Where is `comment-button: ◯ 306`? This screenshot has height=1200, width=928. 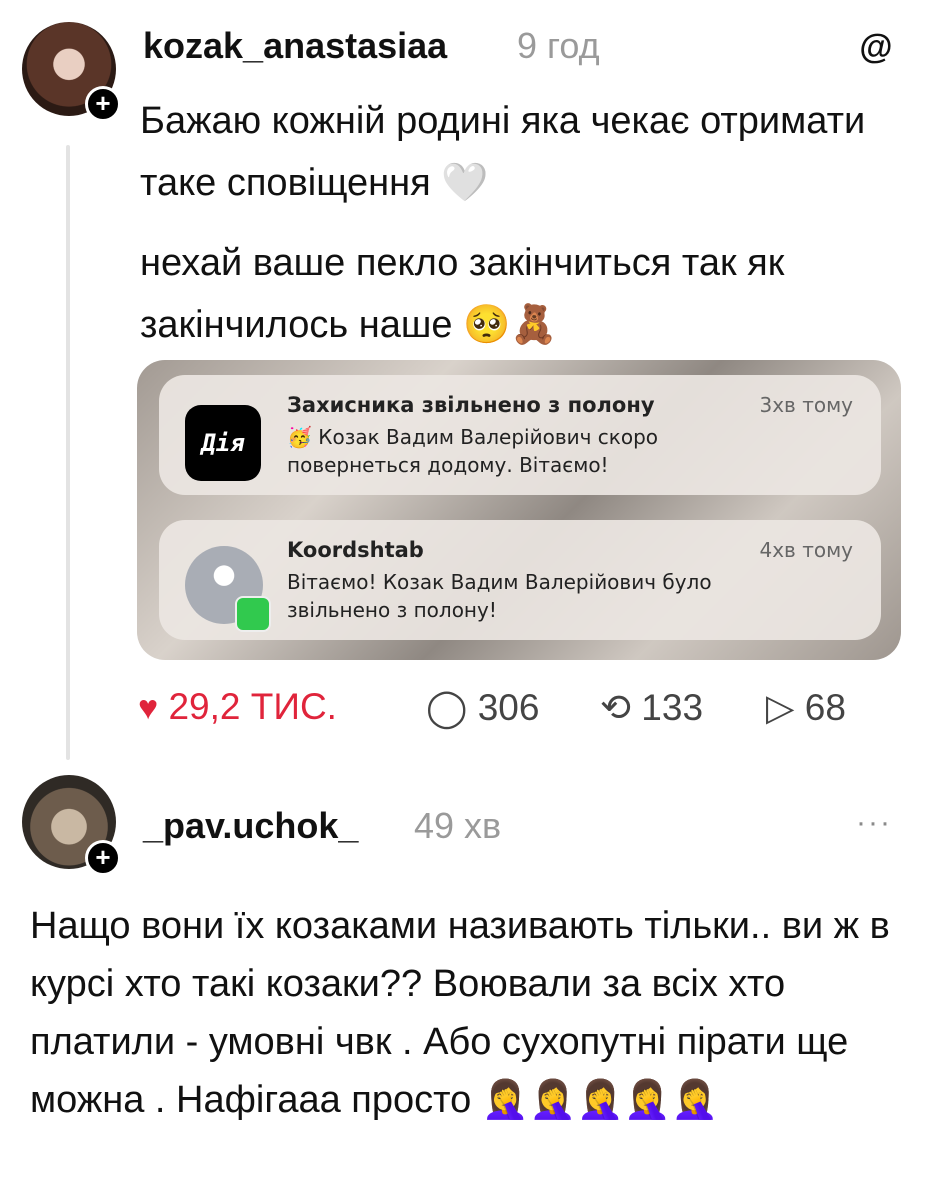 comment-button: ◯ 306 is located at coordinates (482, 707).